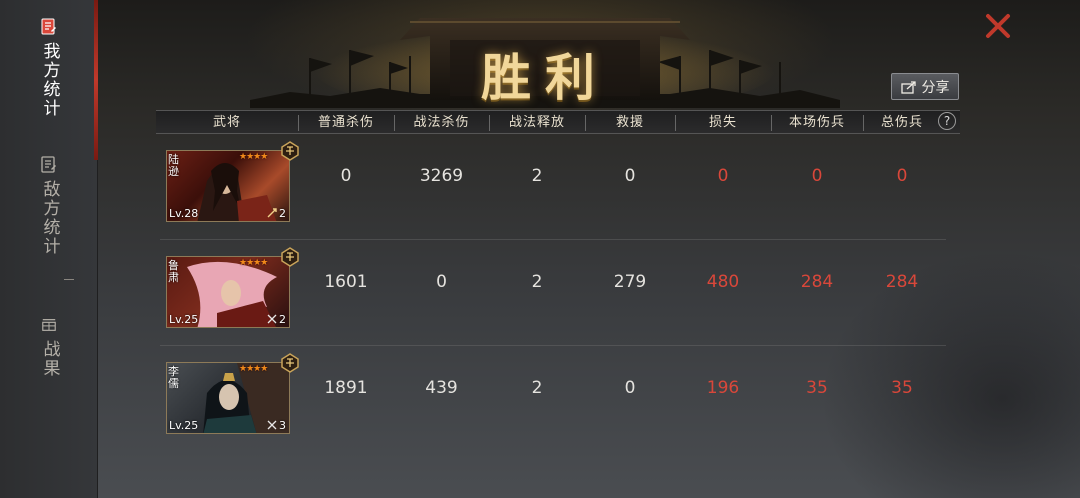  I want to click on loss-value: 196, so click(723, 388).